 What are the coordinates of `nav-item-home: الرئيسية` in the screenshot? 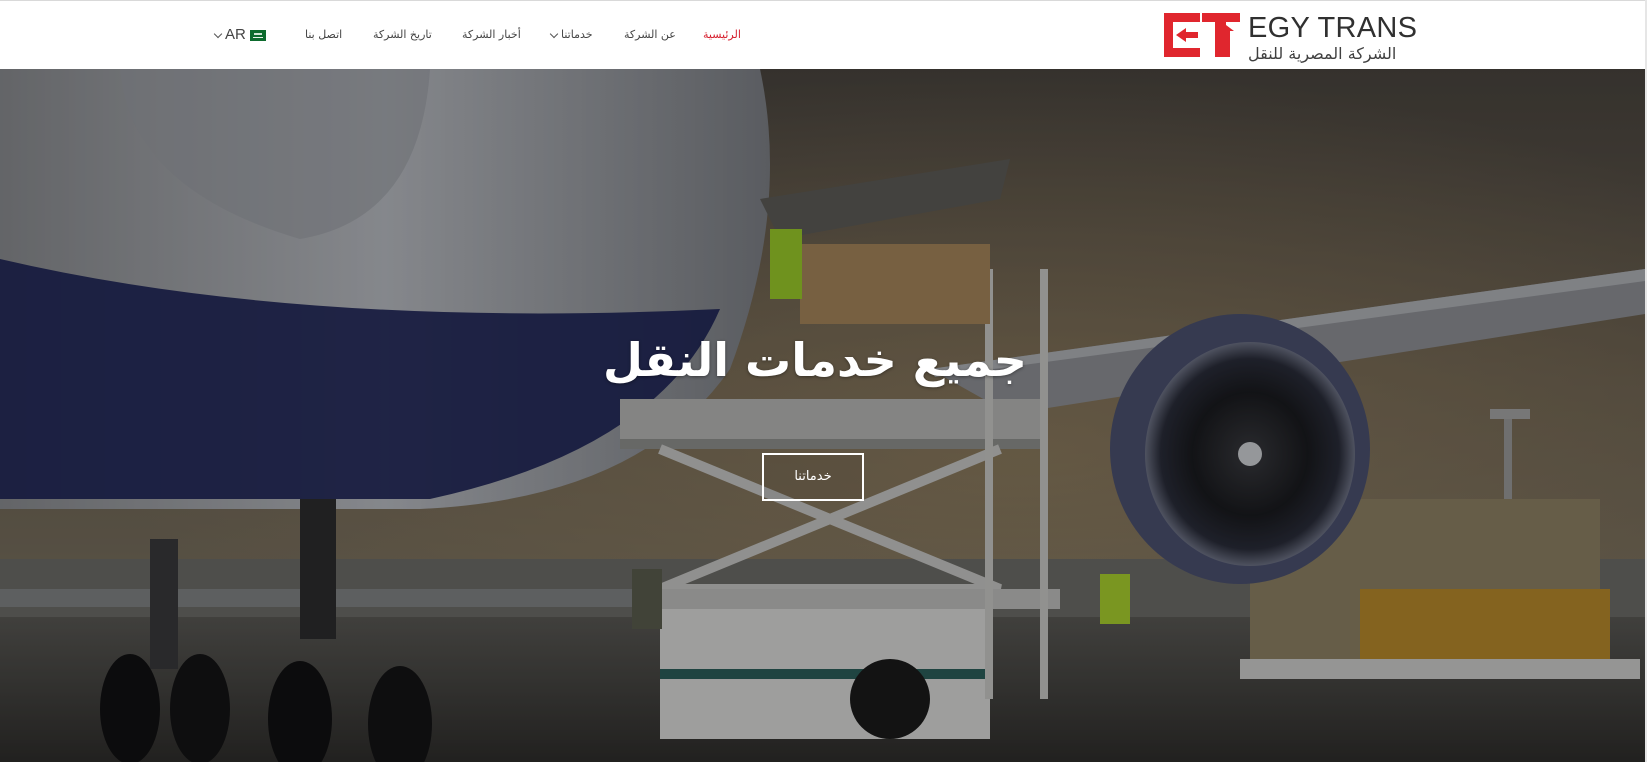 It's located at (722, 34).